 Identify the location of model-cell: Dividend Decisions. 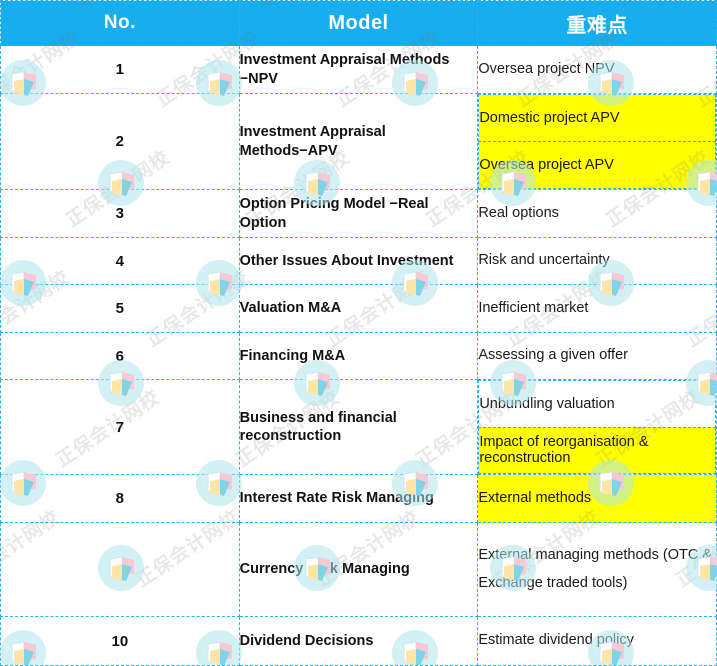
(358, 641).